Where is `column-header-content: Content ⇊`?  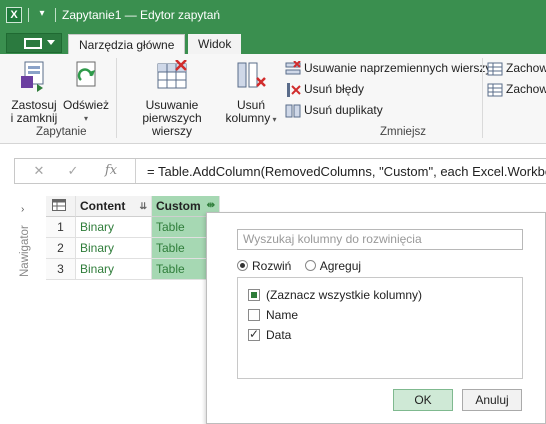
column-header-content: Content ⇊ is located at coordinates (114, 206).